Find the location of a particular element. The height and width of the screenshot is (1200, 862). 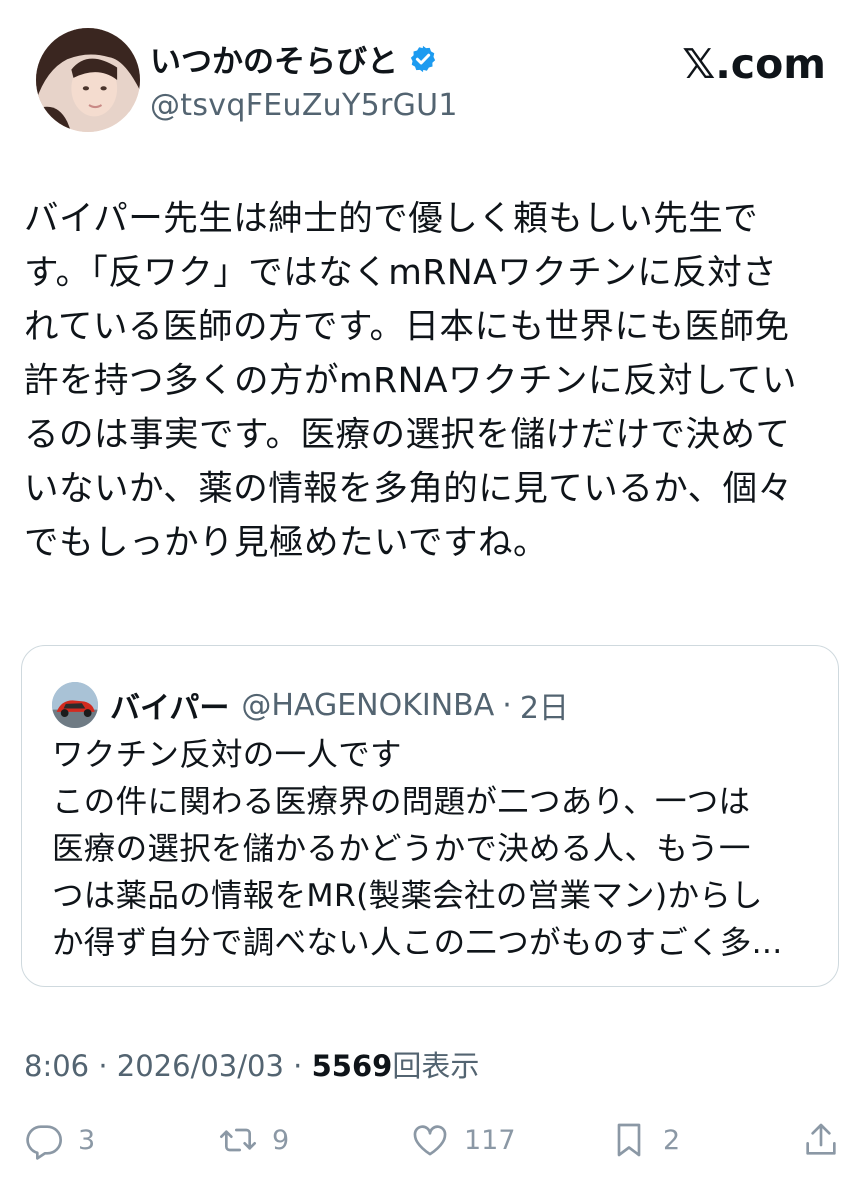

quoted-text-line: ワクチン反対の一人です is located at coordinates (227, 755).